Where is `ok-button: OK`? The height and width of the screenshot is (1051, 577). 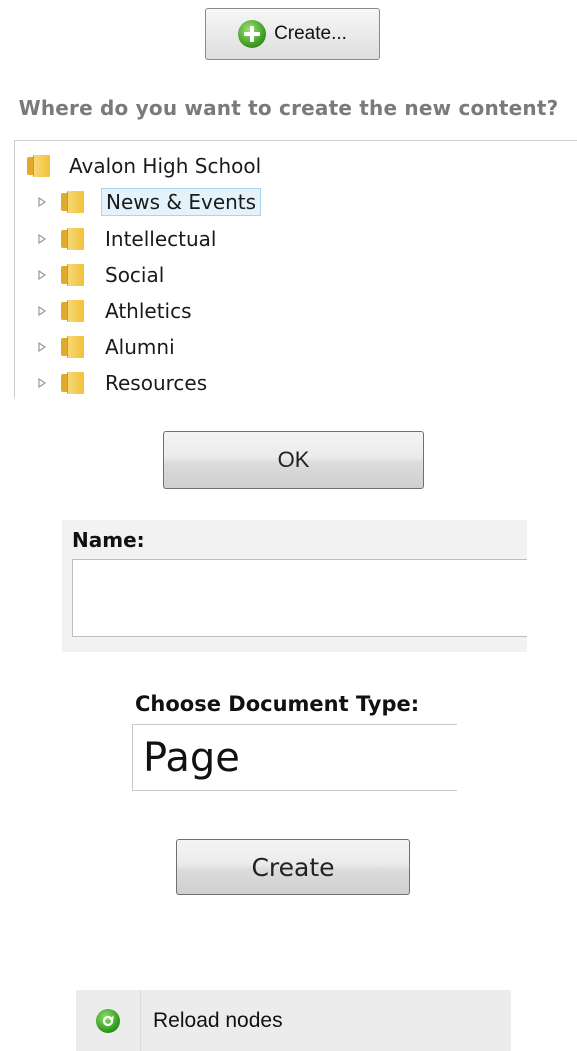
ok-button: OK is located at coordinates (293, 460).